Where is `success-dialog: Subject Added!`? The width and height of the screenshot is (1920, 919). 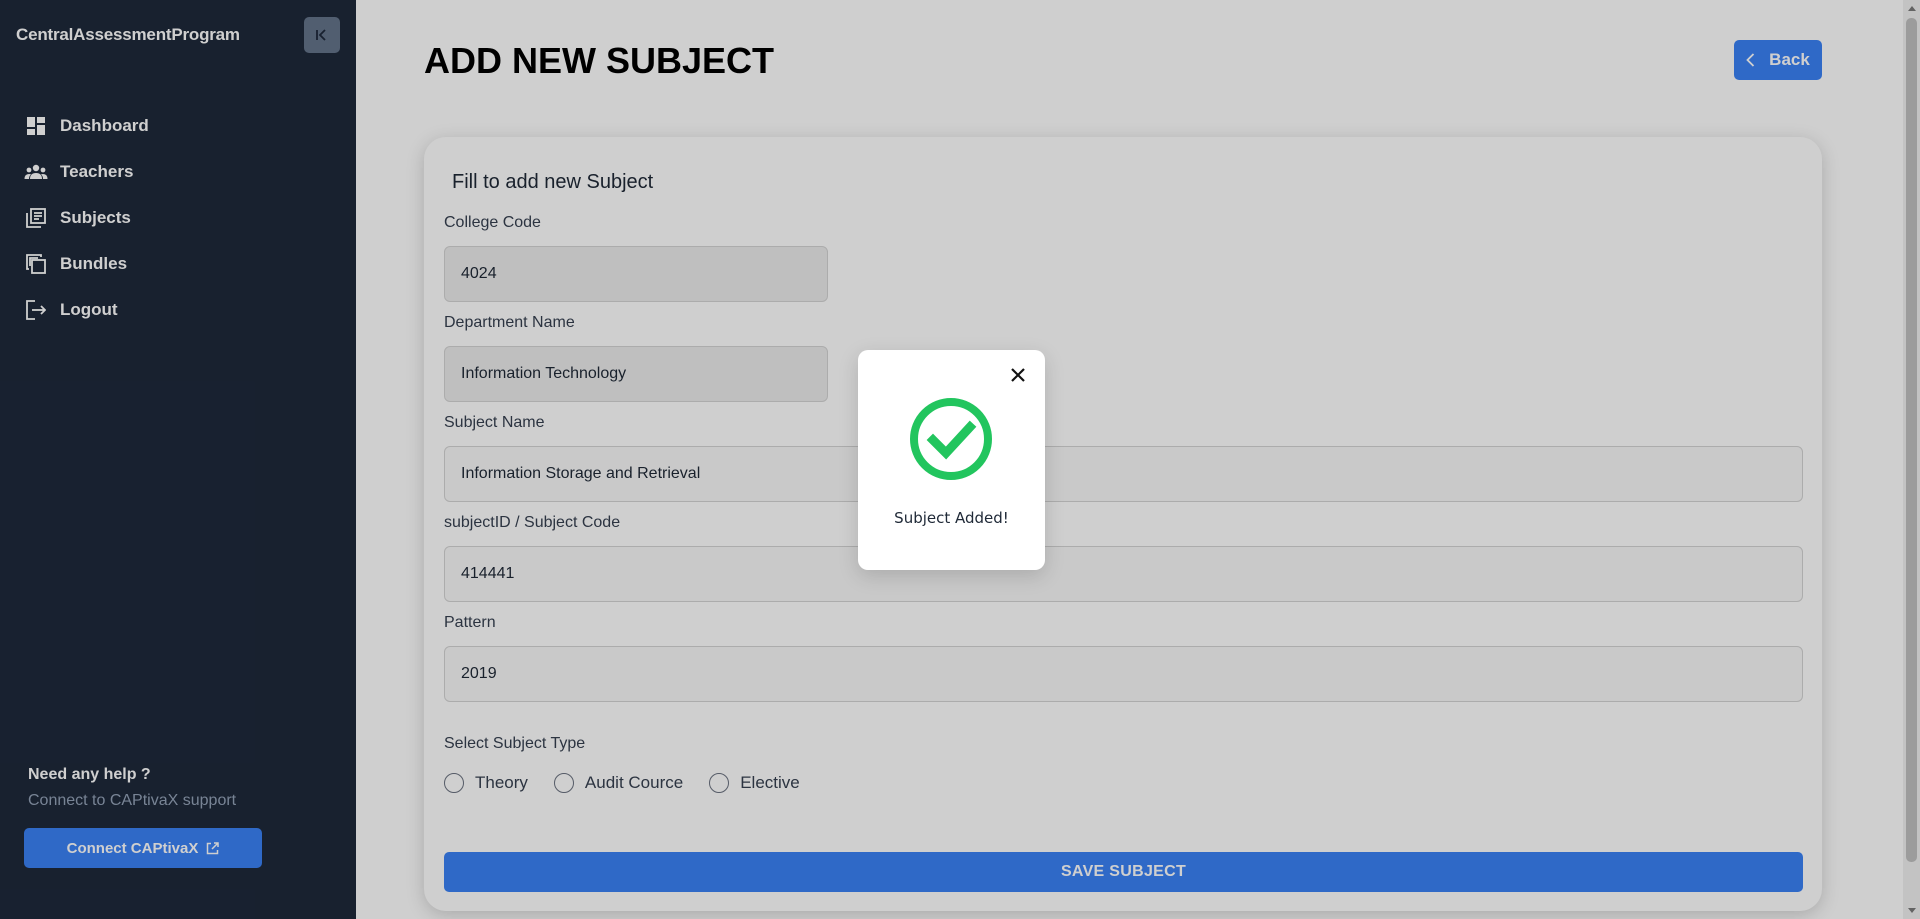
success-dialog: Subject Added! is located at coordinates (951, 460).